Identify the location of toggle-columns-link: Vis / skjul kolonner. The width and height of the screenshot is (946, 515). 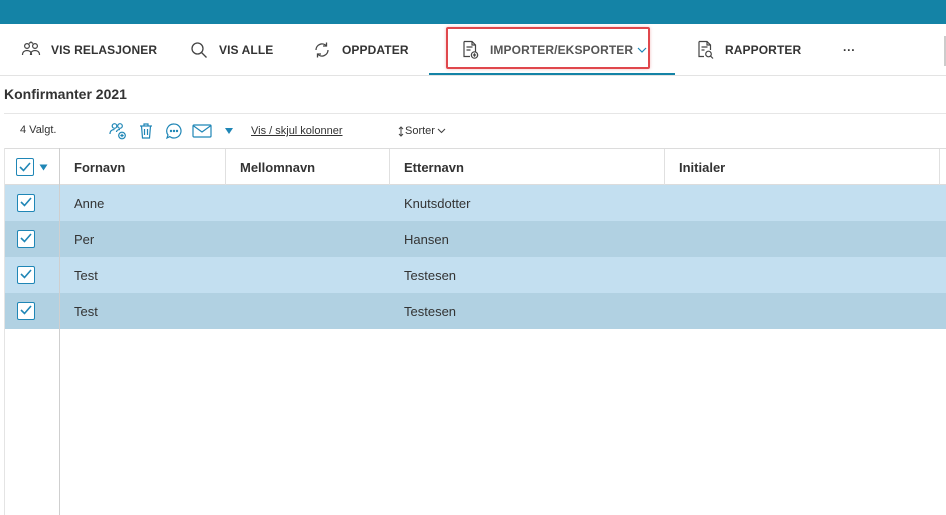
(297, 131).